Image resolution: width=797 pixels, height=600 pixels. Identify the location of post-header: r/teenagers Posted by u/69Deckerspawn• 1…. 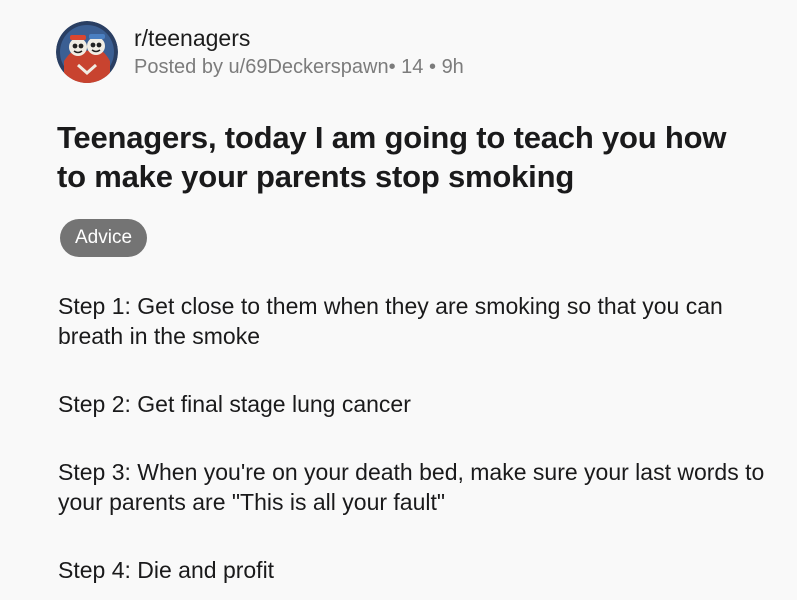
(260, 52).